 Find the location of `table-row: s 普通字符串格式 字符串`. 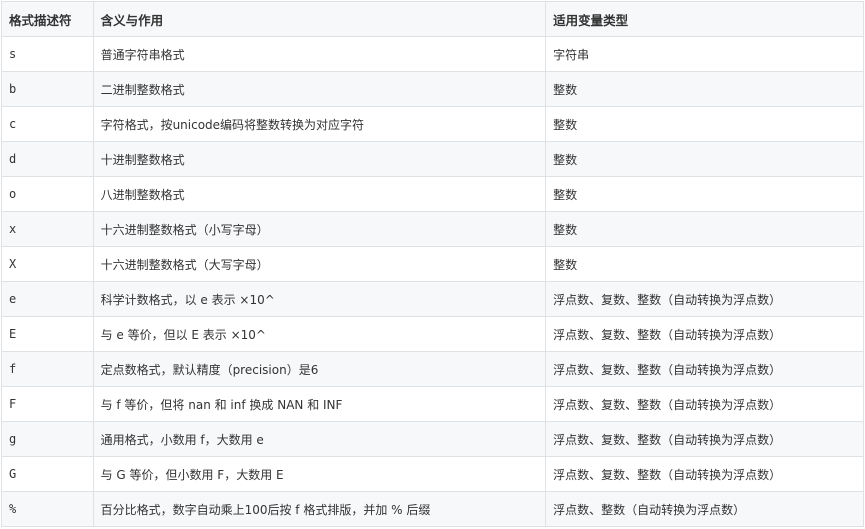

table-row: s 普通字符串格式 字符串 is located at coordinates (432, 54).